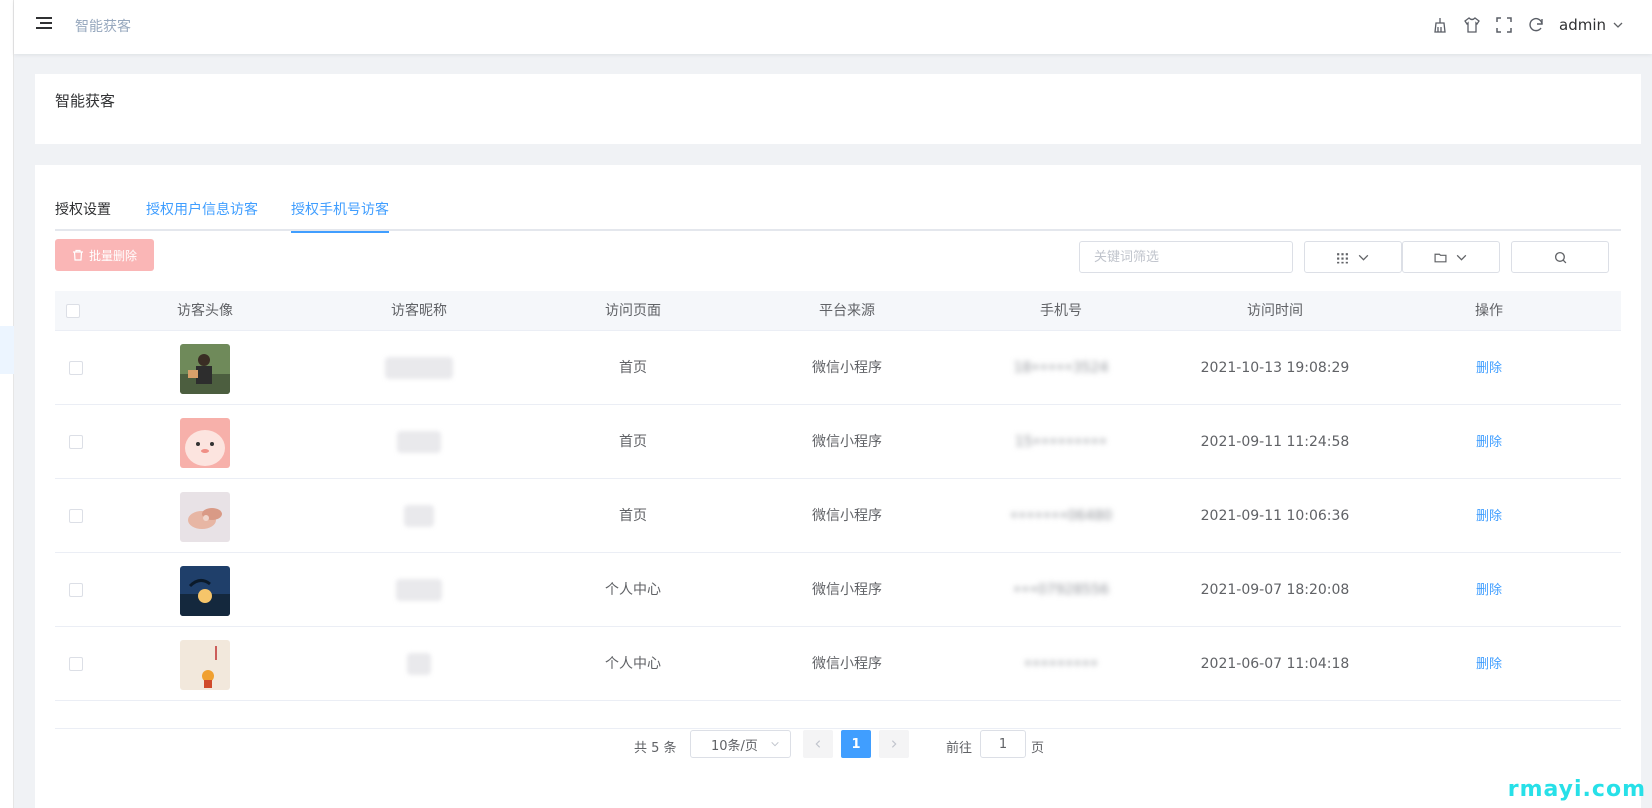 The image size is (1652, 808). I want to click on clean-icon, so click(1440, 25).